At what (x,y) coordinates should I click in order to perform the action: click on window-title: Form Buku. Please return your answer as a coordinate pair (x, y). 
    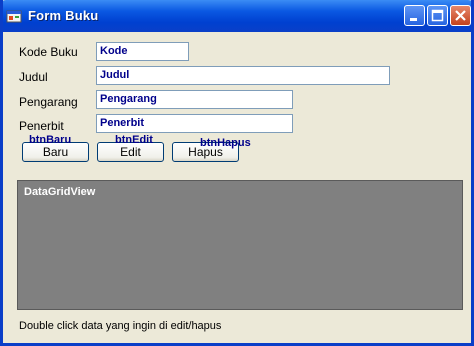
    Looking at the image, I should click on (63, 15).